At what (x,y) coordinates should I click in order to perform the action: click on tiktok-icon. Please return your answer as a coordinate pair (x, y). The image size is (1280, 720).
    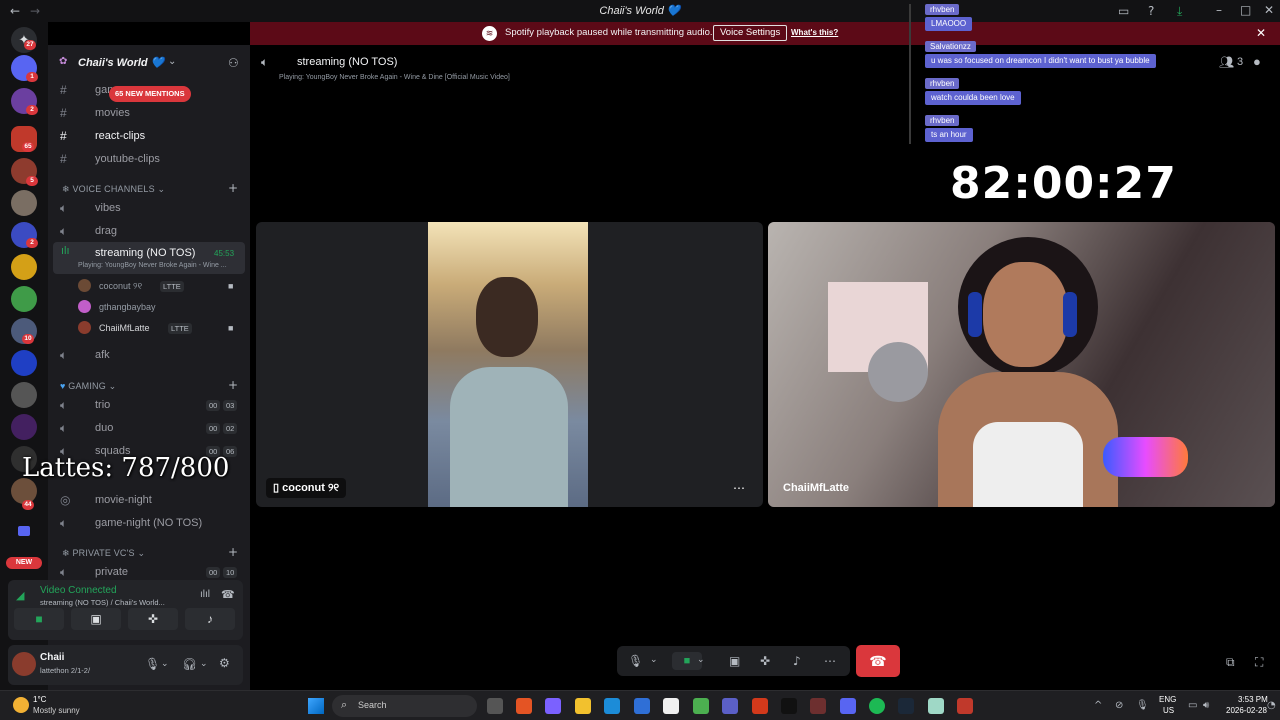
    Looking at the image, I should click on (789, 706).